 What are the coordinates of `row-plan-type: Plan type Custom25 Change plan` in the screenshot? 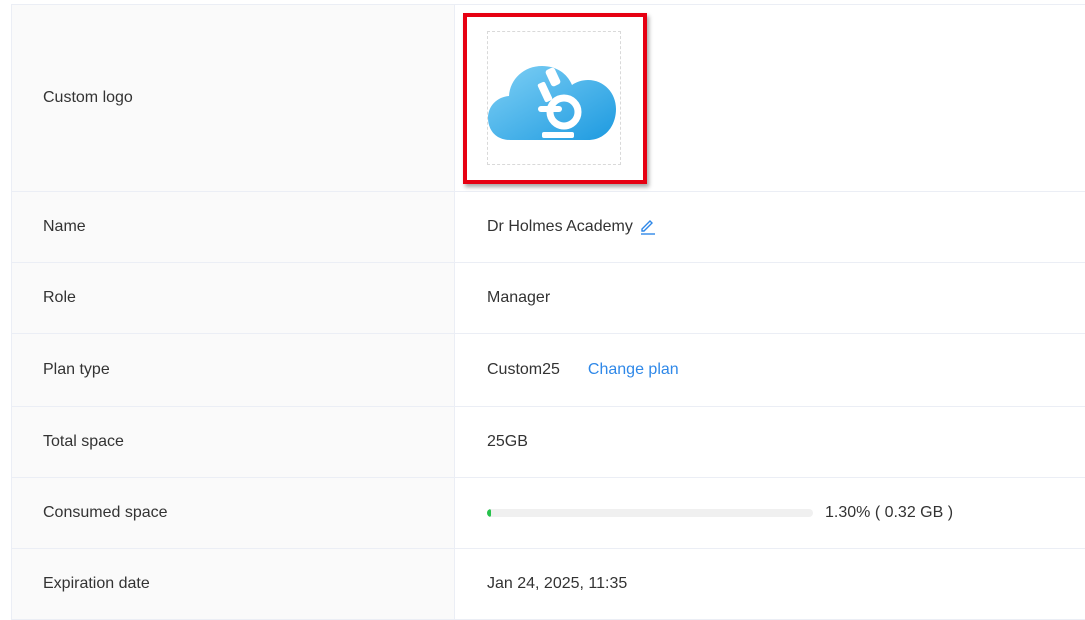 It's located at (548, 370).